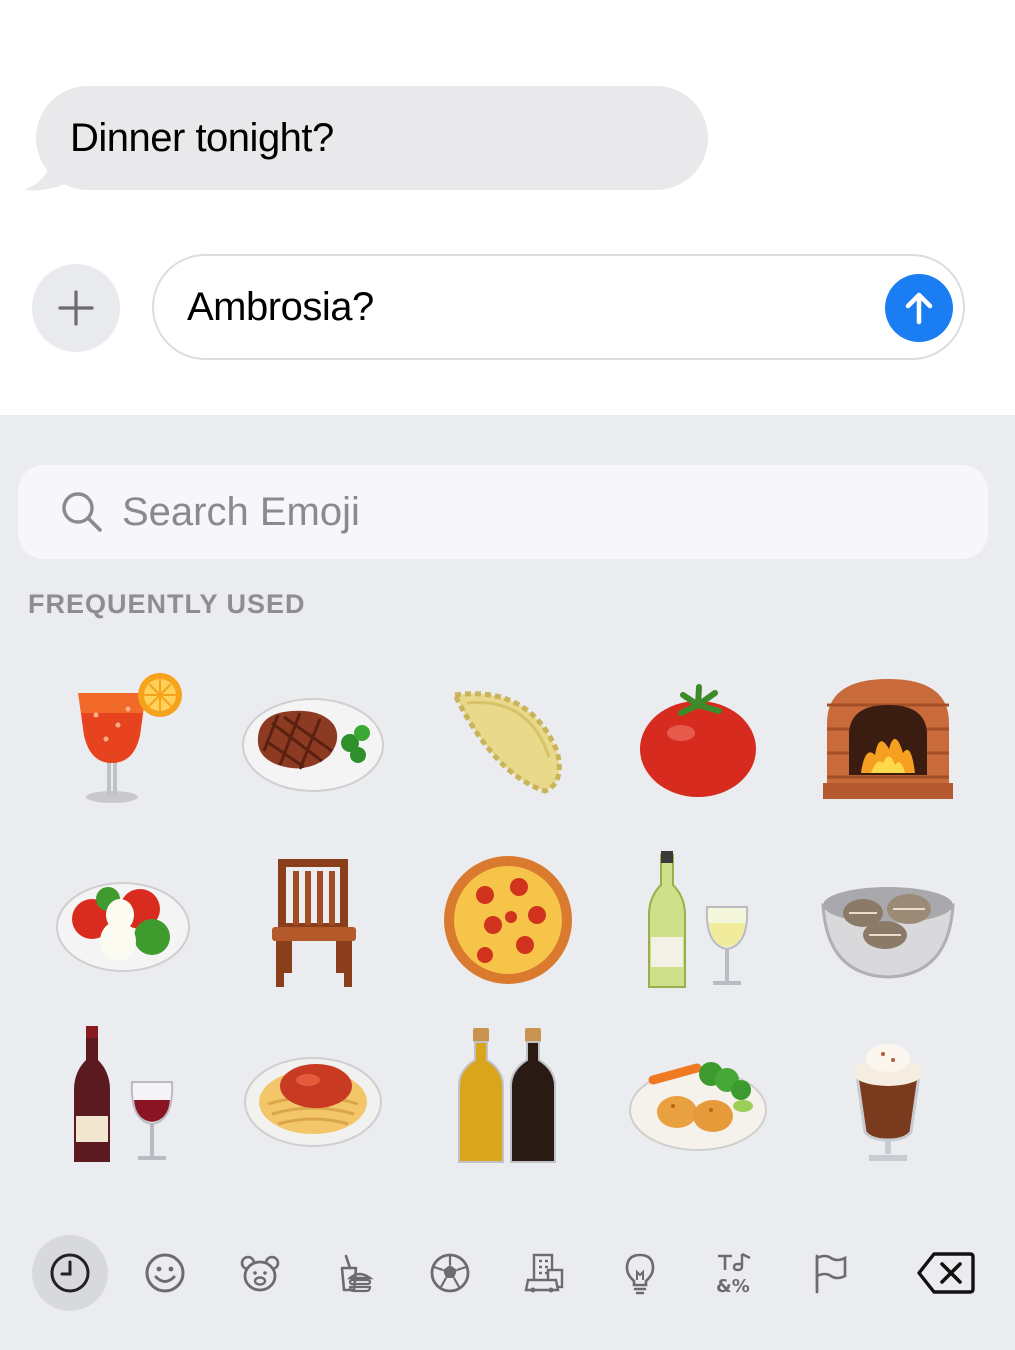 The image size is (1015, 1350). What do you see at coordinates (313, 920) in the screenshot?
I see `emoji-wooden-chair` at bounding box center [313, 920].